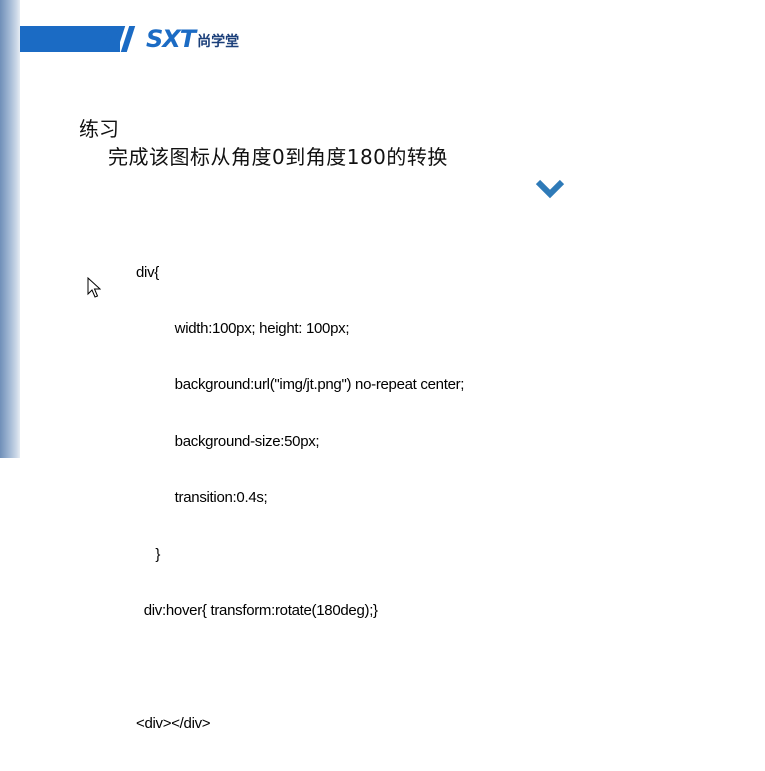 Image resolution: width=765 pixels, height=771 pixels. Describe the element at coordinates (218, 42) in the screenshot. I see `logo-text: 尚学堂` at that location.